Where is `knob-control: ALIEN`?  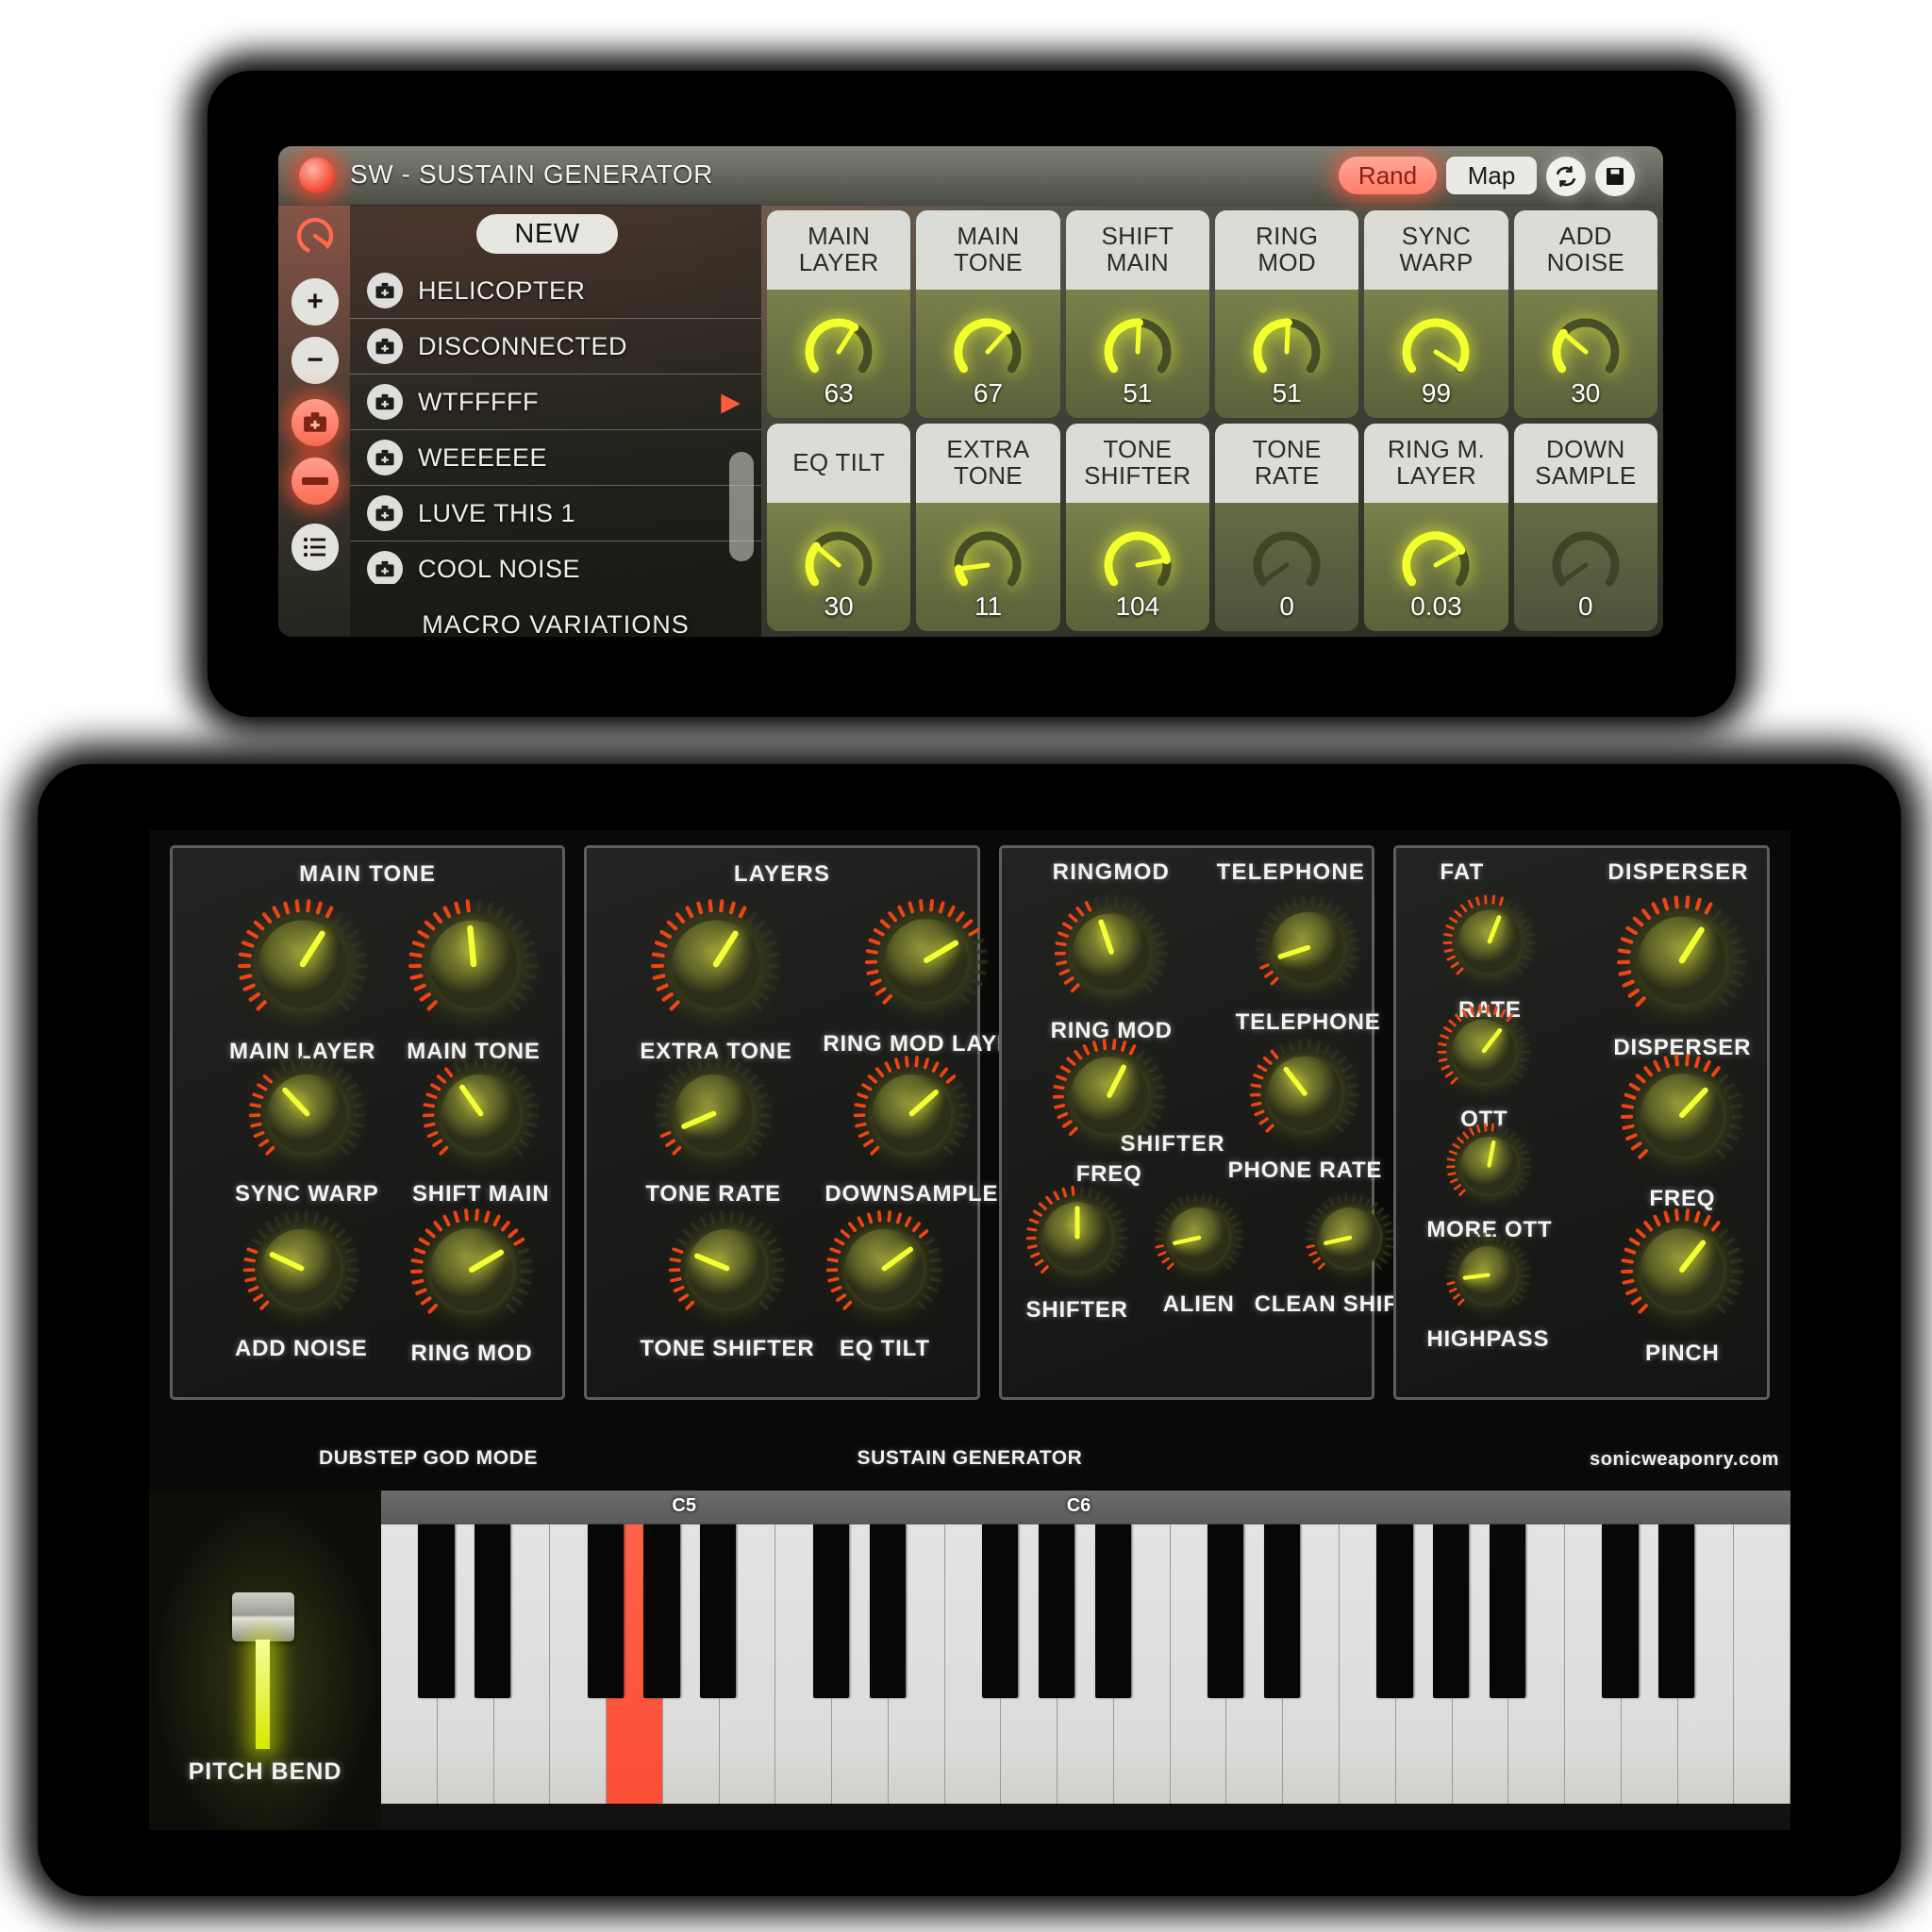
knob-control: ALIEN is located at coordinates (1199, 1255).